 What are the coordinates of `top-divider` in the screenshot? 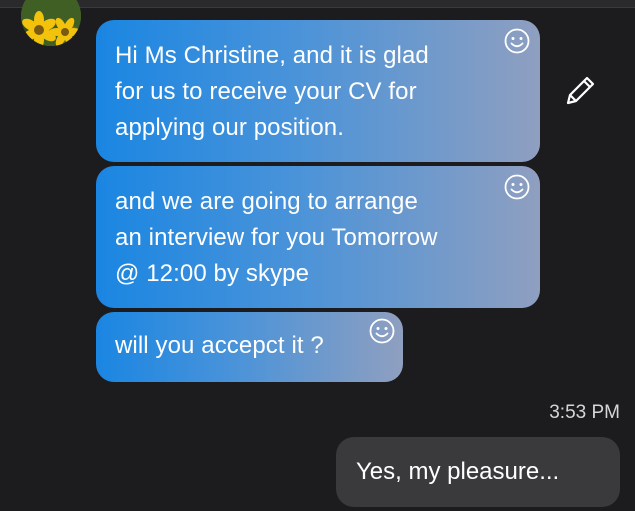 It's located at (317, 4).